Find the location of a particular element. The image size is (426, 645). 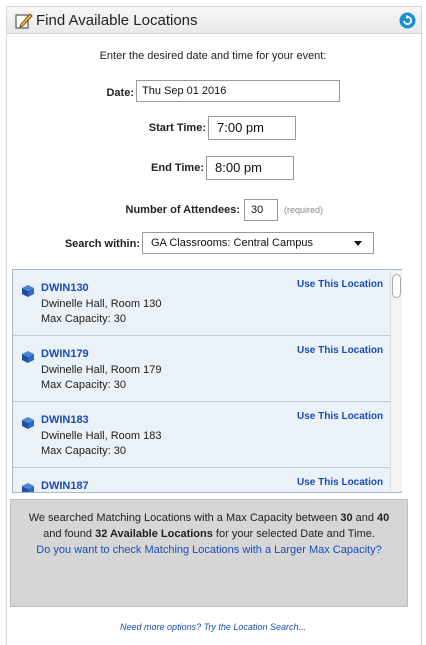

attendees-required-note: (required) is located at coordinates (304, 210).